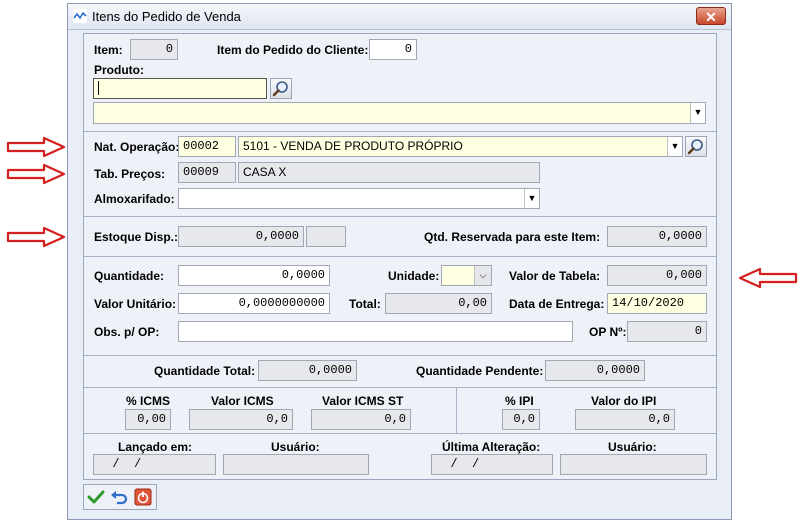  I want to click on ipi-pct-label: % IPI, so click(519, 401).